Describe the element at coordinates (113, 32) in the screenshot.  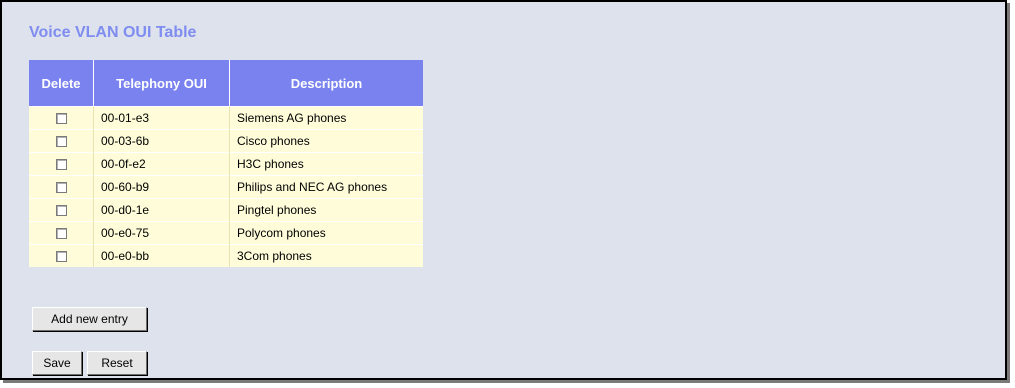
I see `page-title: Voice VLAN OUI Table` at that location.